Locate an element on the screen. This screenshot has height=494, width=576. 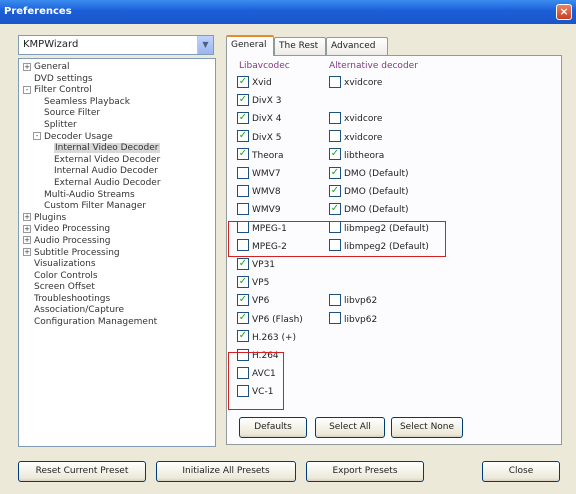
export-presets-button: Export Presets is located at coordinates (365, 471).